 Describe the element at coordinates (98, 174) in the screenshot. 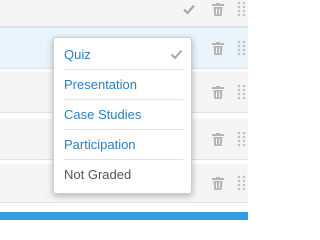

I see `menu-item-label: Not Graded` at that location.